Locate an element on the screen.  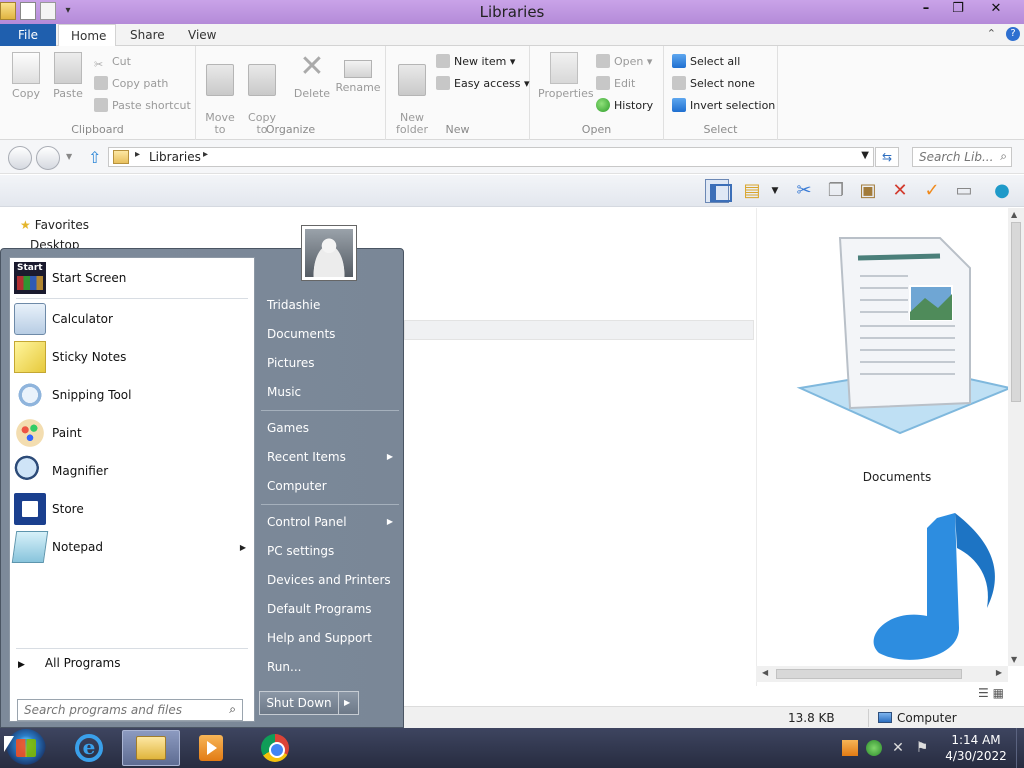
scroll-right-icon: ▶ is located at coordinates (999, 672).